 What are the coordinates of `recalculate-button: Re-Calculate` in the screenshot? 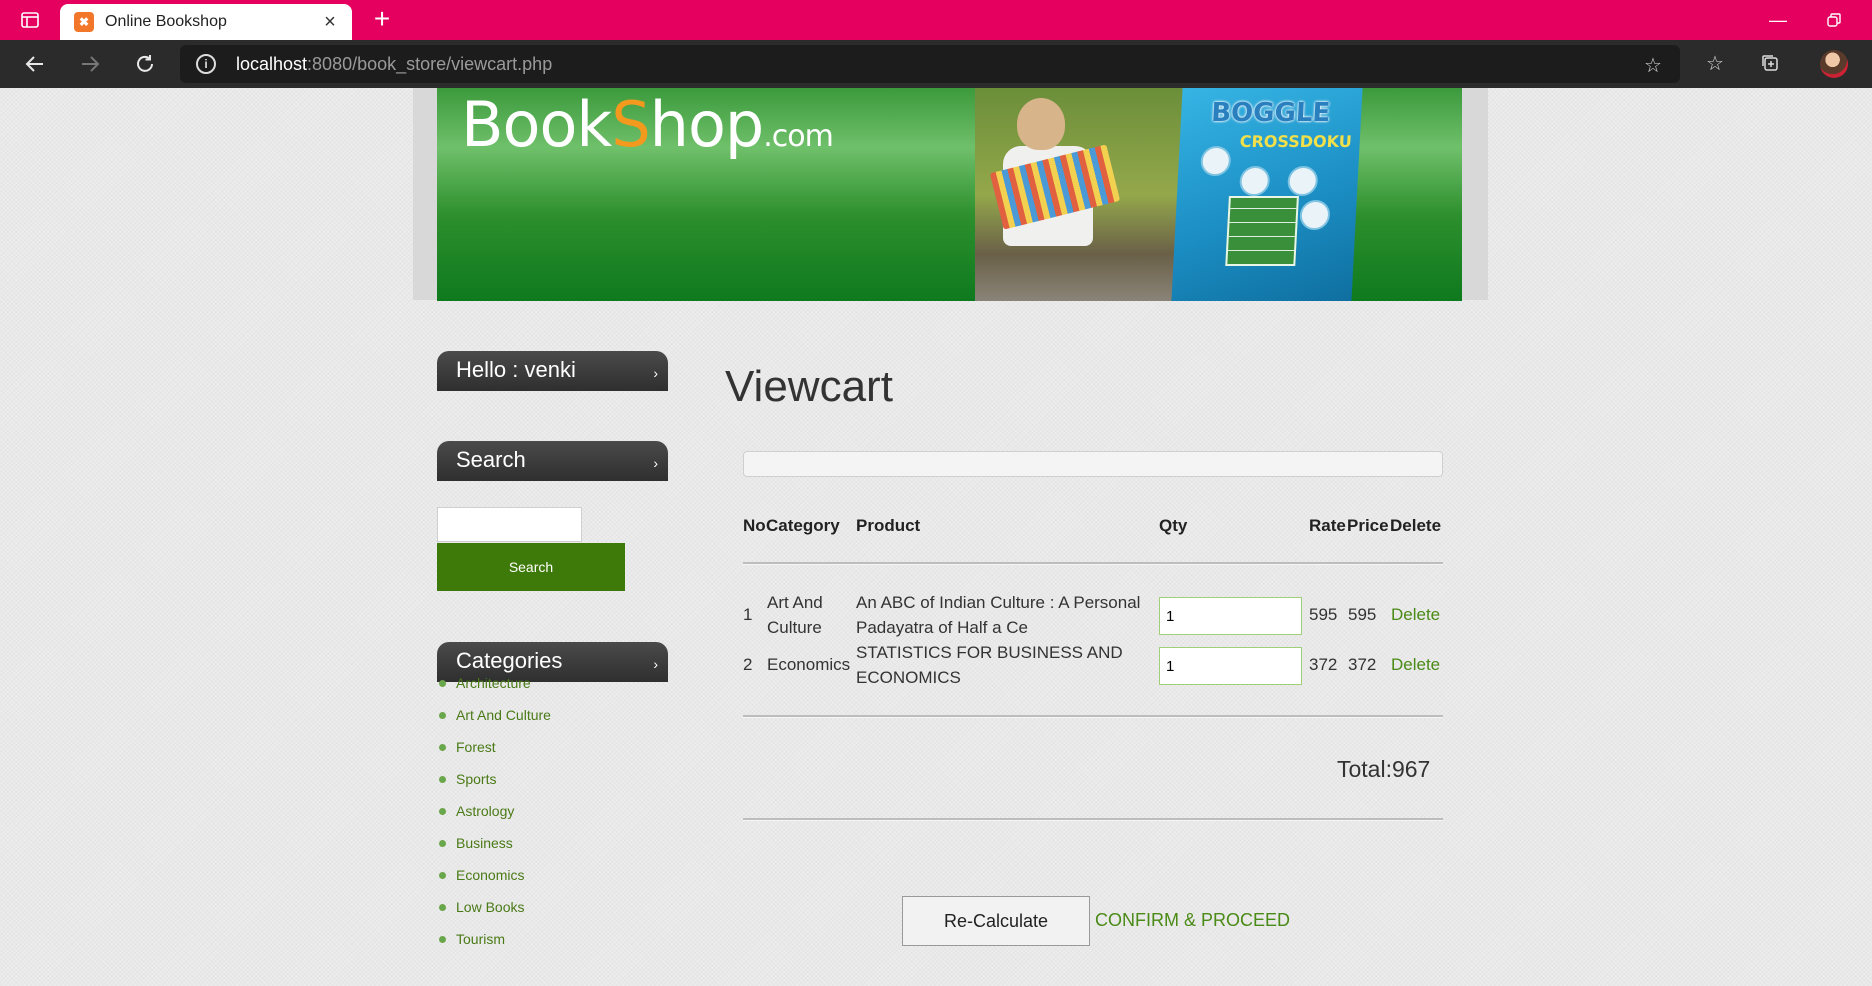 It's located at (996, 921).